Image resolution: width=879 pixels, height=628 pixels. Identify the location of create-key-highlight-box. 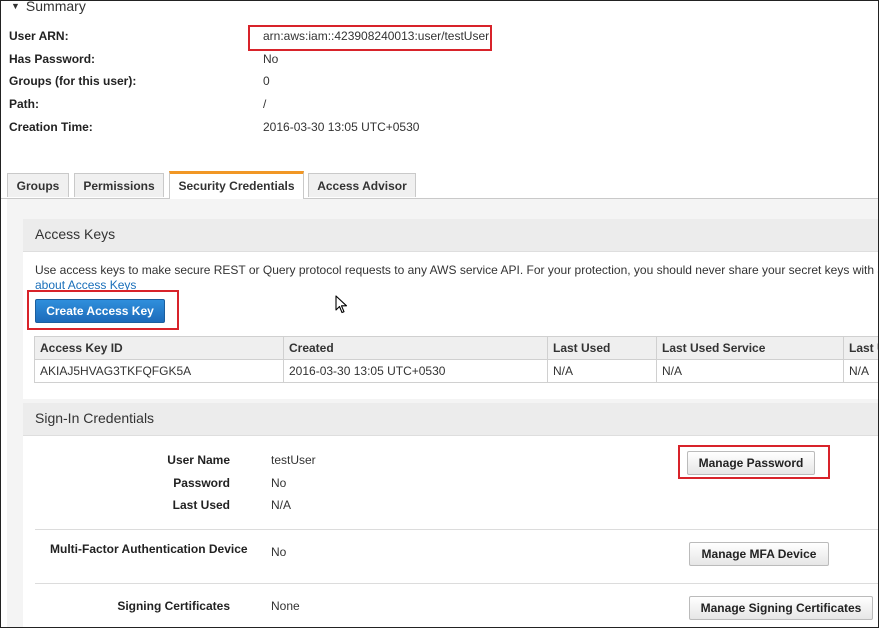
(103, 310).